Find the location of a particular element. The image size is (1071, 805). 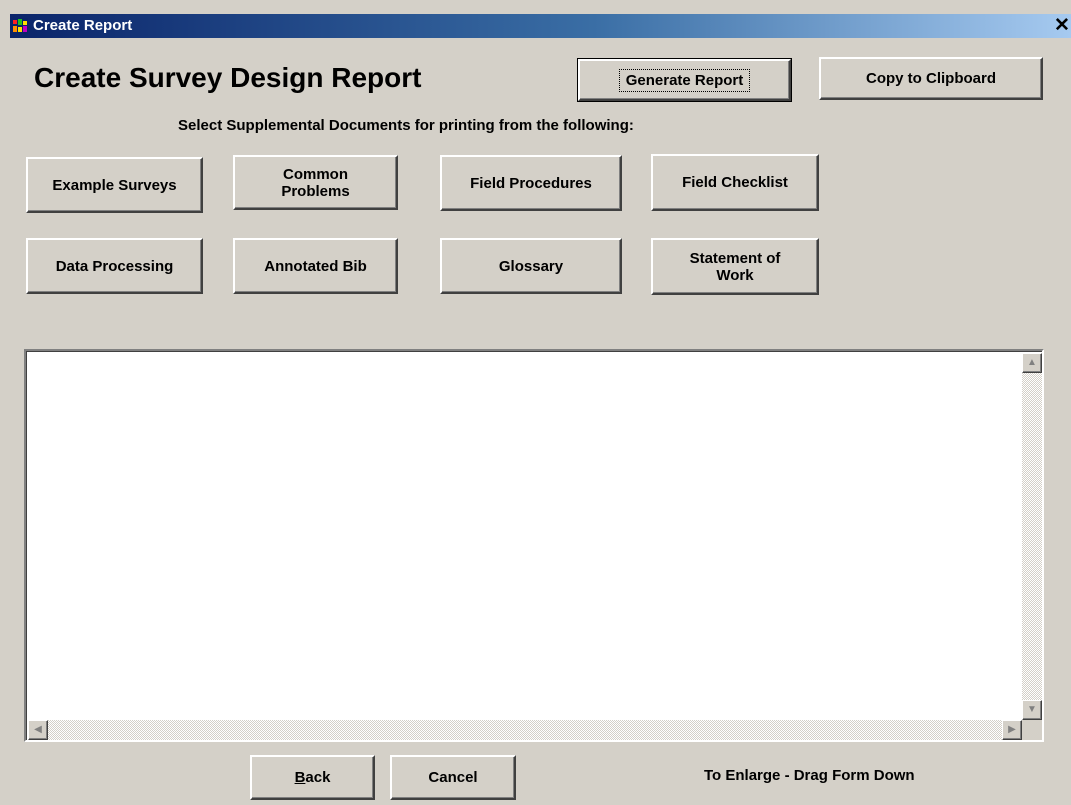

generate-report-label: Generate Report is located at coordinates (684, 80).